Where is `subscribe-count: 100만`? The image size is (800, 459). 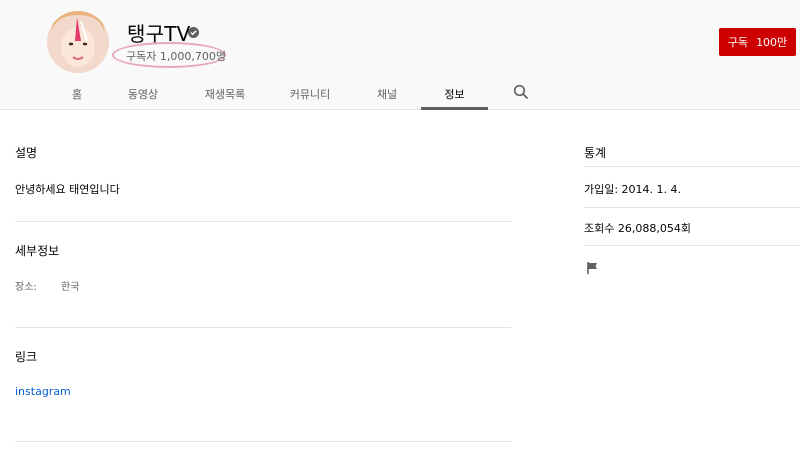
subscribe-count: 100만 is located at coordinates (772, 42).